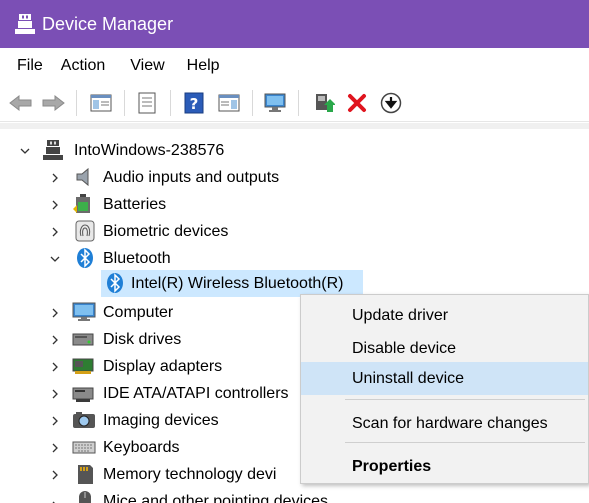 The image size is (589, 503). Describe the element at coordinates (86, 66) in the screenshot. I see `menu-action: Action` at that location.